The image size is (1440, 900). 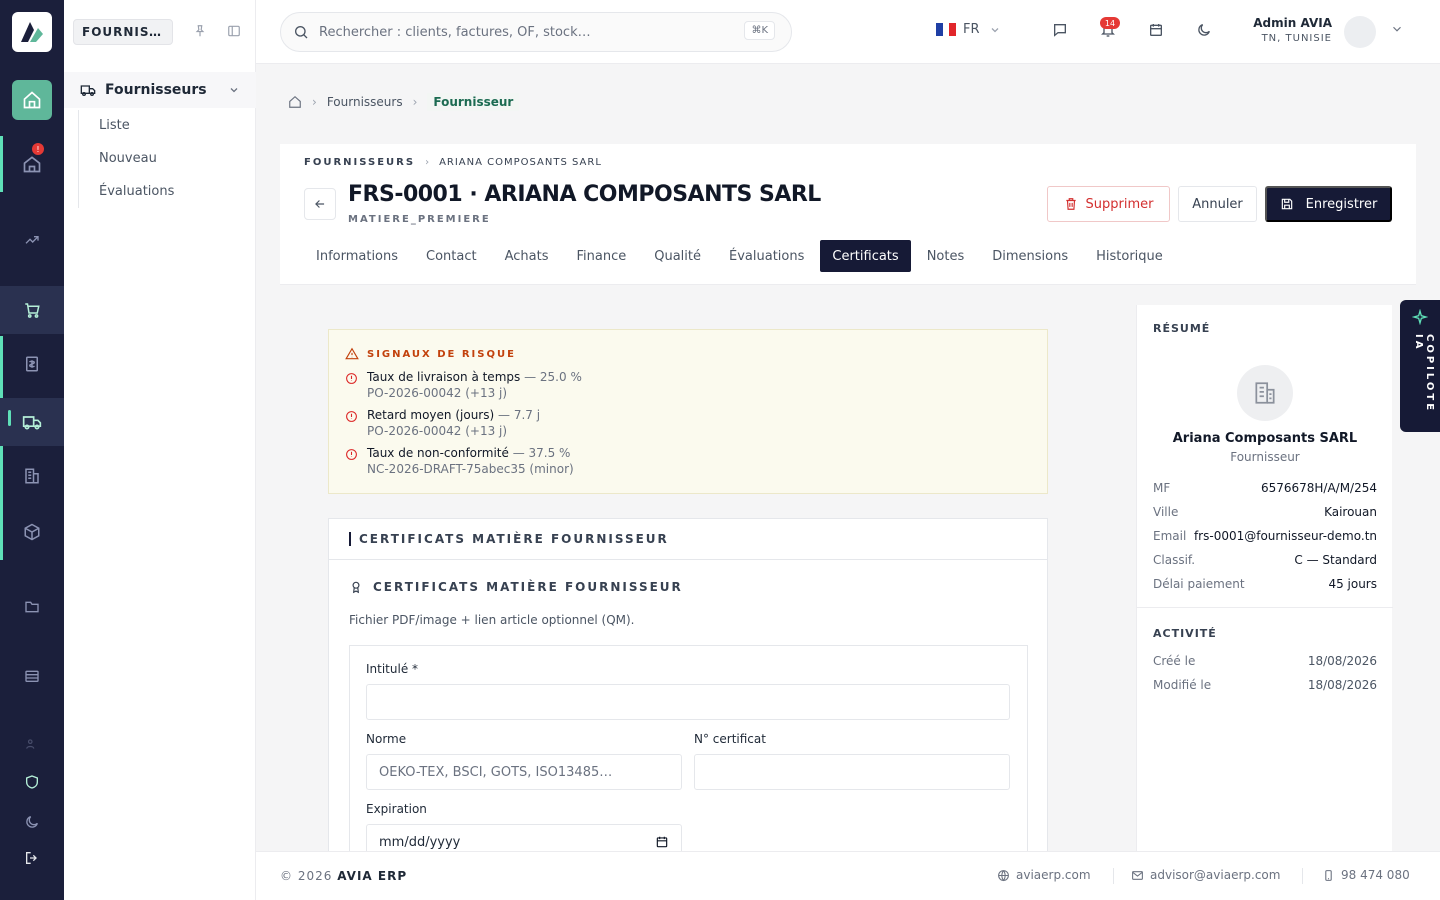 I want to click on submenu-item-new: Nouveau, so click(x=128, y=158).